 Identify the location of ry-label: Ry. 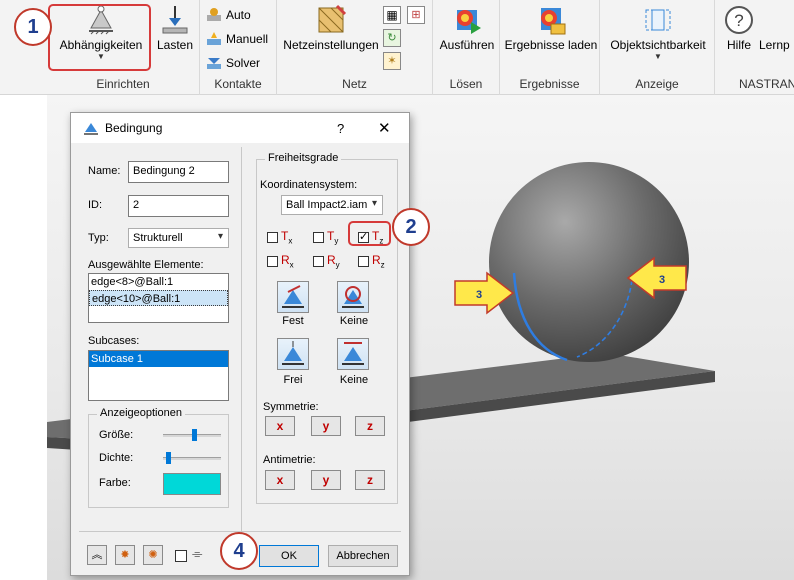
(333, 261).